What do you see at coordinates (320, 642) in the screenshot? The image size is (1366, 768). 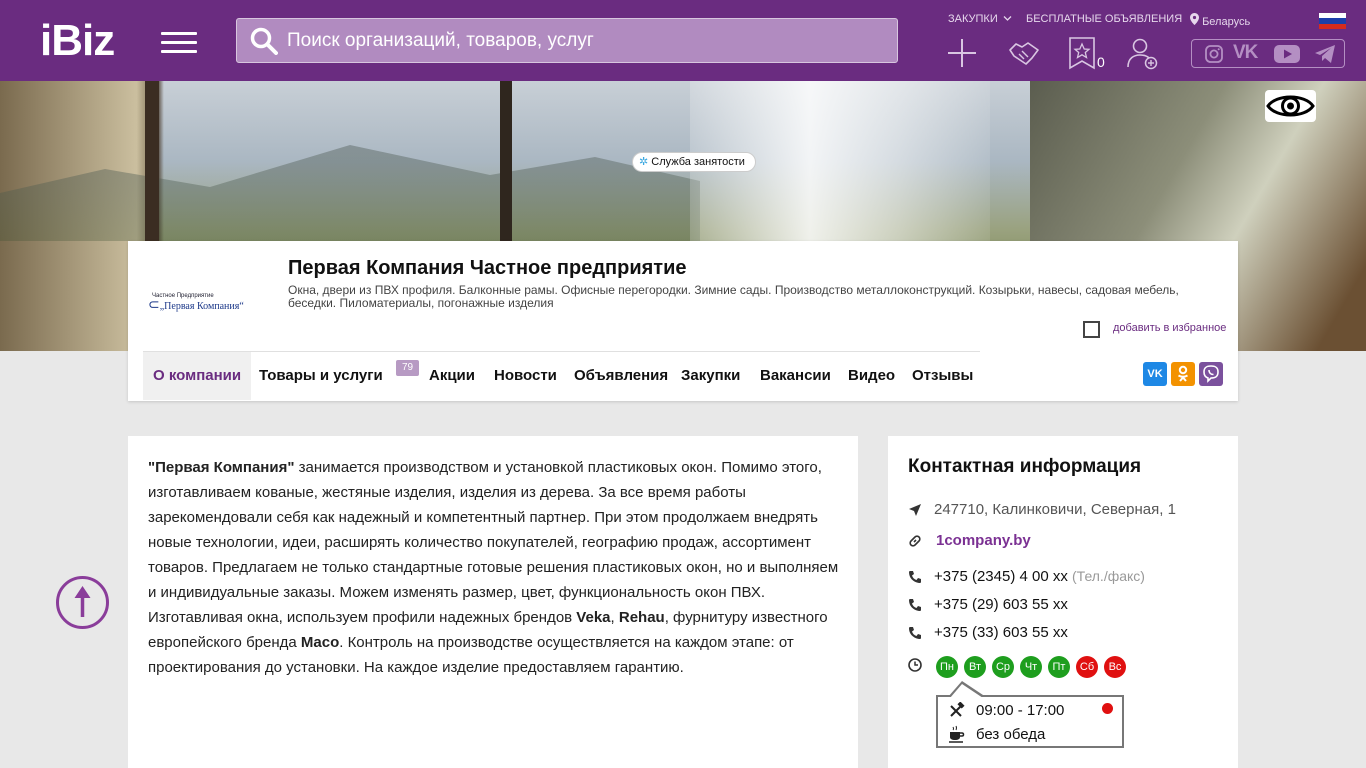 I see `brand-maco: Maco` at bounding box center [320, 642].